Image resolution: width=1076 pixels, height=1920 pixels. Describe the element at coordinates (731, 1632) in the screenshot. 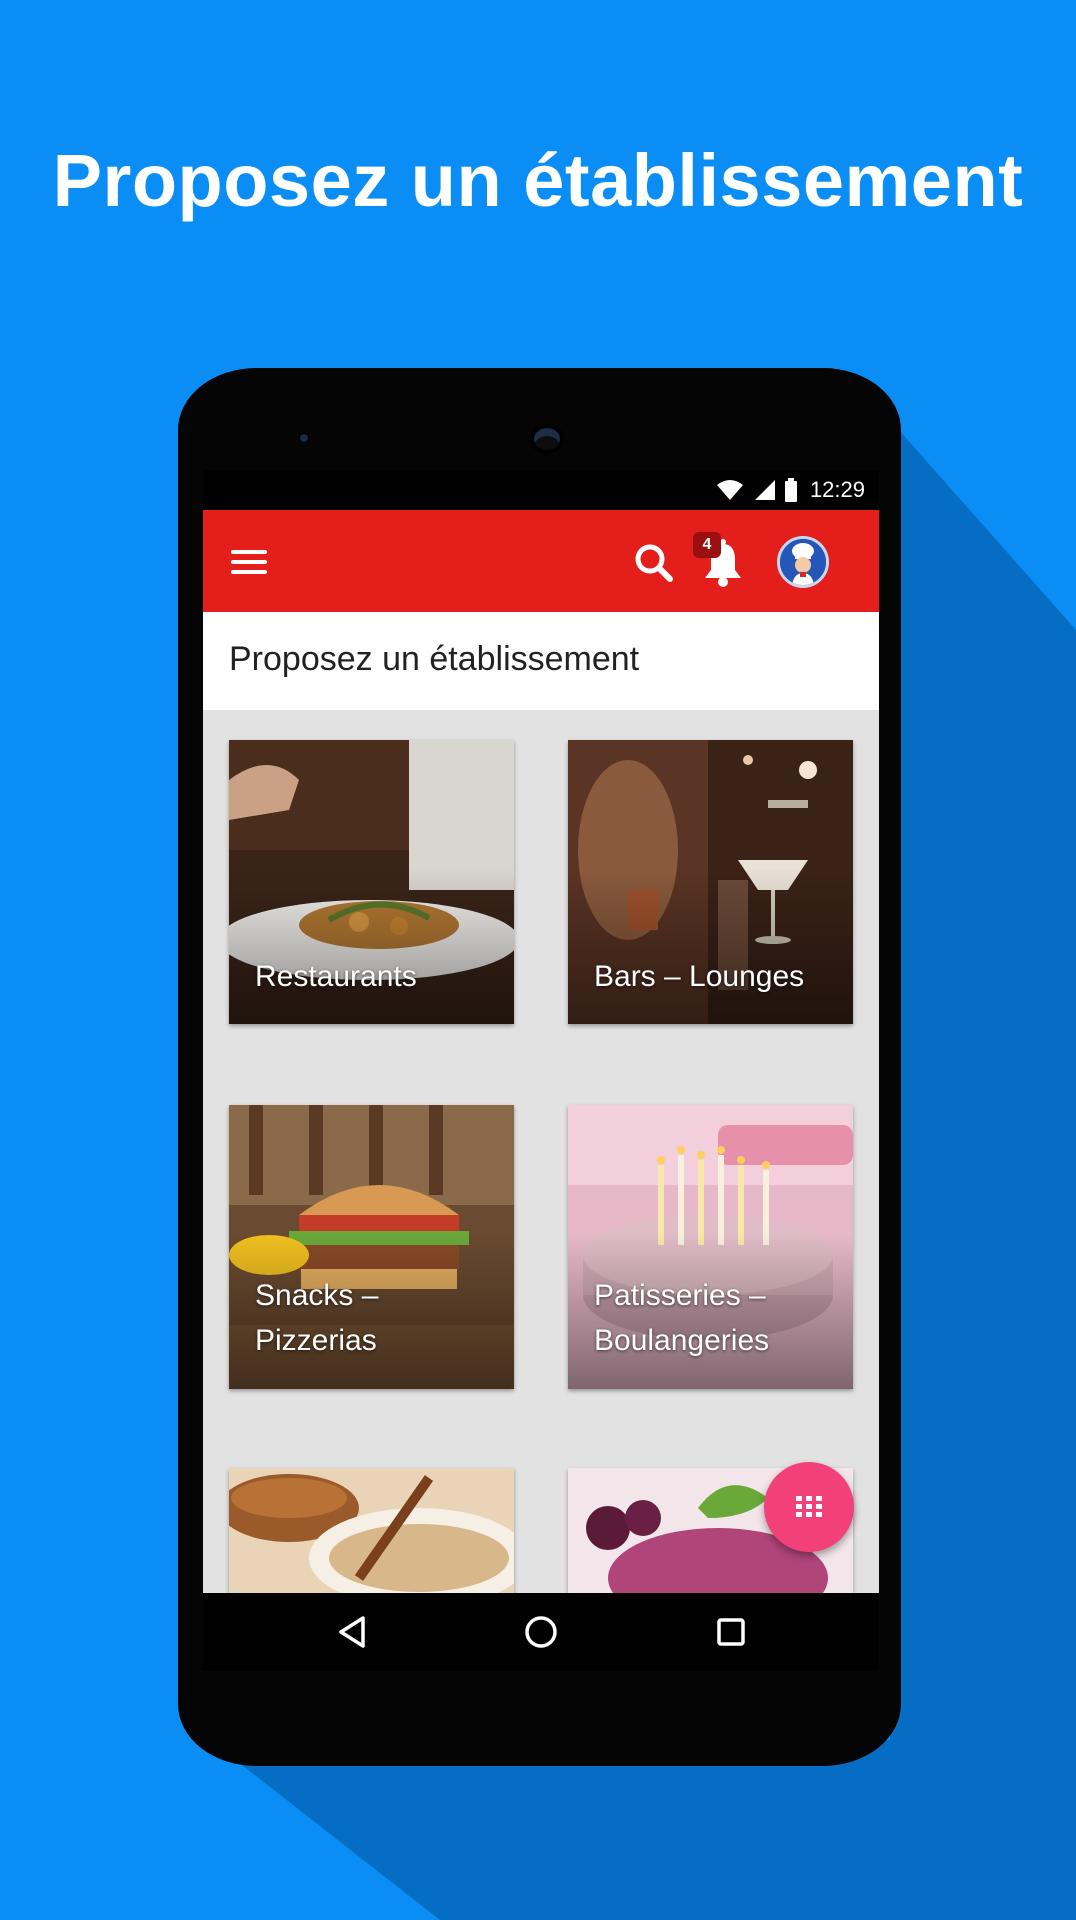

I see `recents-icon` at that location.